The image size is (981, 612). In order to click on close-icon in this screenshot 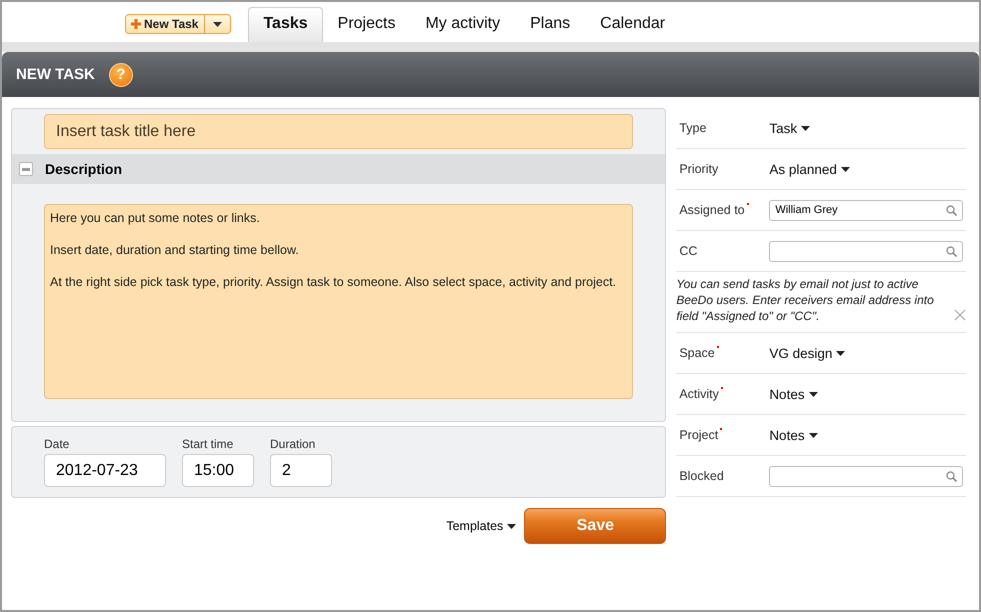, I will do `click(960, 315)`.